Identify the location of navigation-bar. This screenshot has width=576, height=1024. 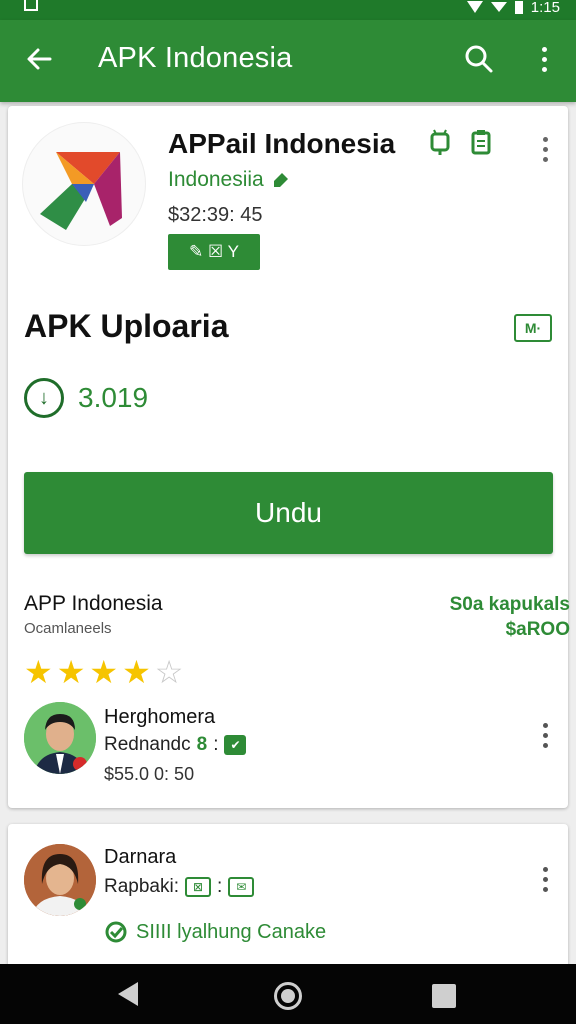
(288, 994).